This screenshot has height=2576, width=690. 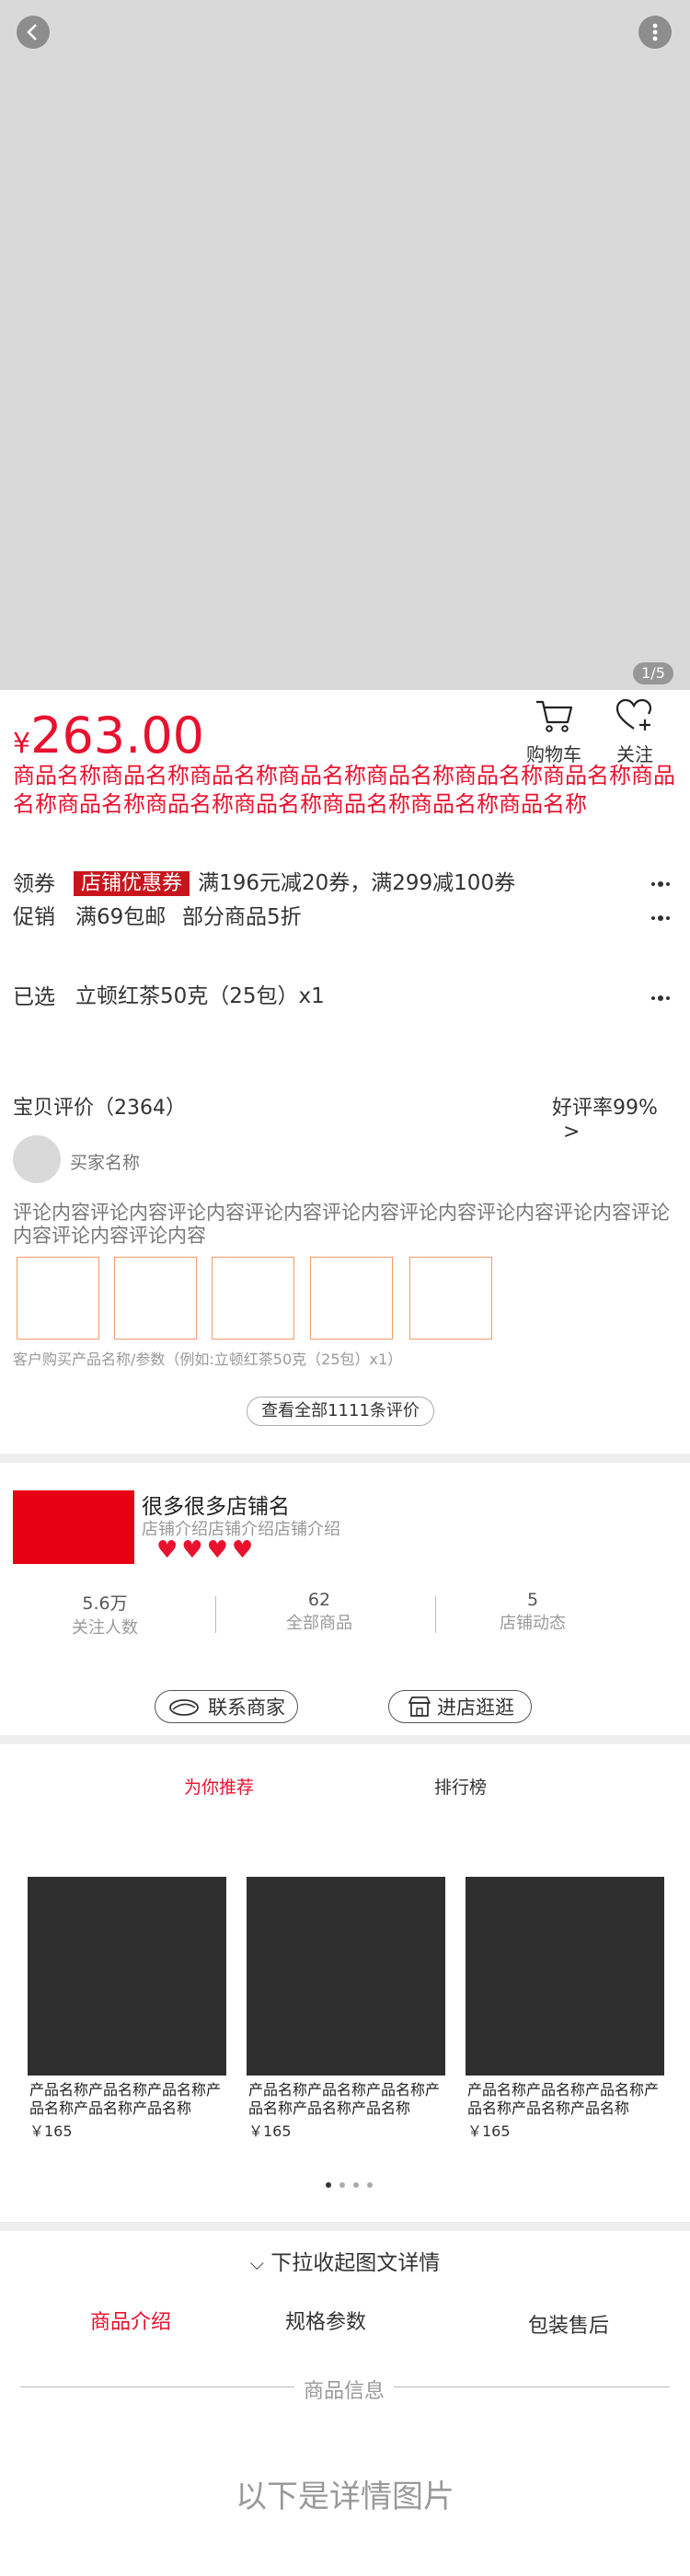 What do you see at coordinates (132, 883) in the screenshot?
I see `shop-coupon-badge: 店铺优惠券` at bounding box center [132, 883].